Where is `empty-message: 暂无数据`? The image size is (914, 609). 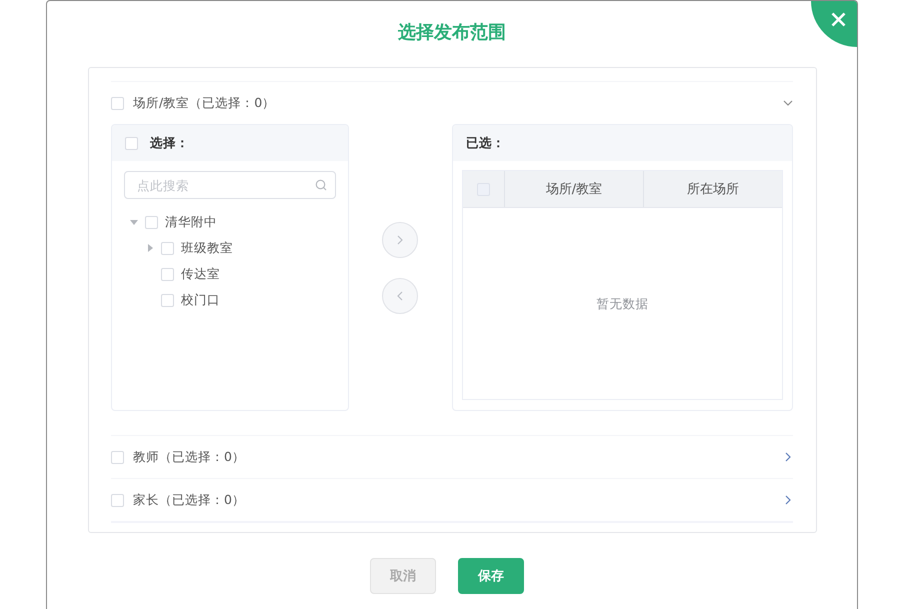
empty-message: 暂无数据 is located at coordinates (622, 304).